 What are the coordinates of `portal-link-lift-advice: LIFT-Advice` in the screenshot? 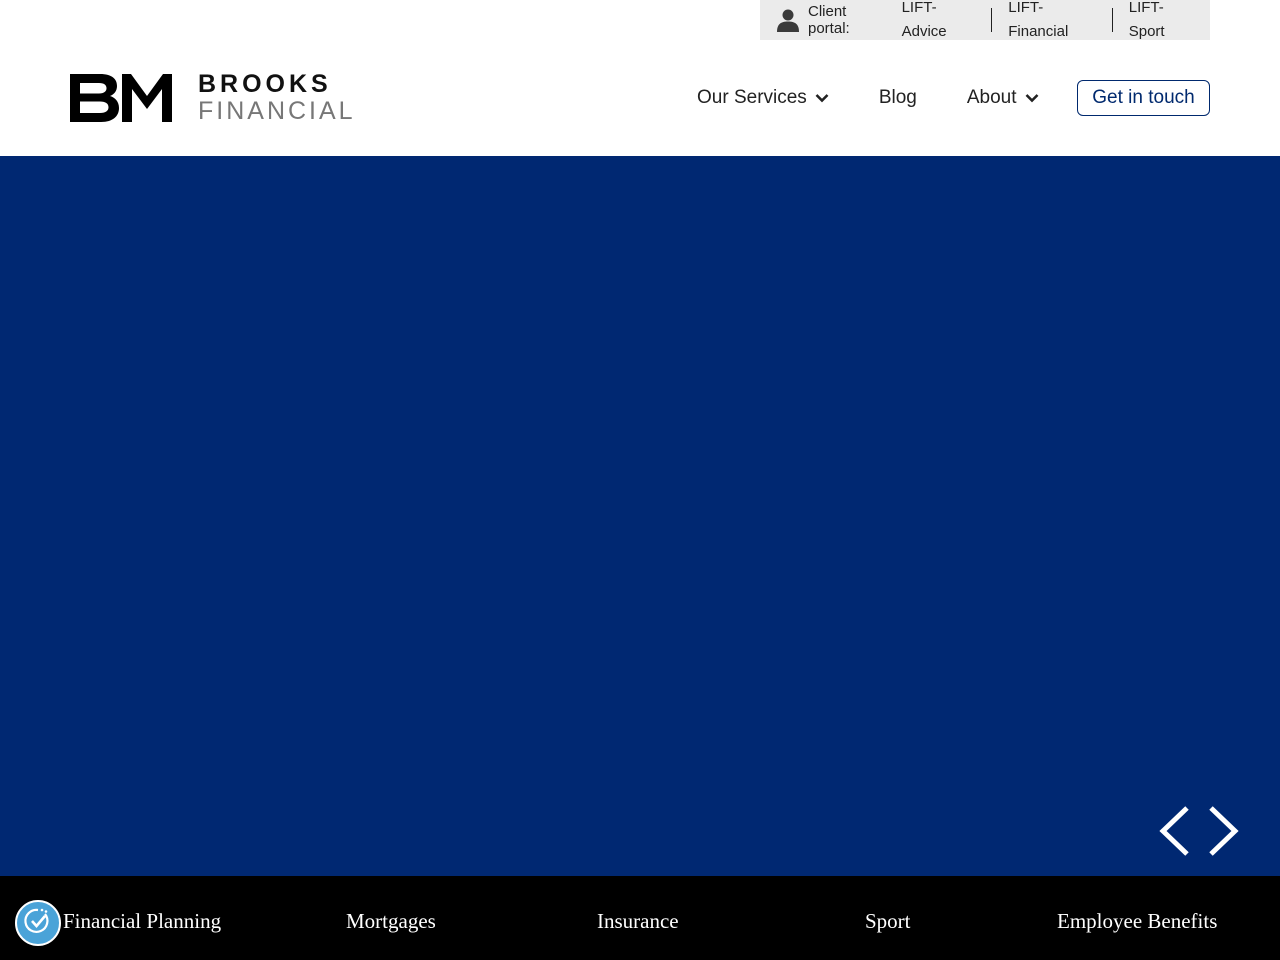 It's located at (947, 22).